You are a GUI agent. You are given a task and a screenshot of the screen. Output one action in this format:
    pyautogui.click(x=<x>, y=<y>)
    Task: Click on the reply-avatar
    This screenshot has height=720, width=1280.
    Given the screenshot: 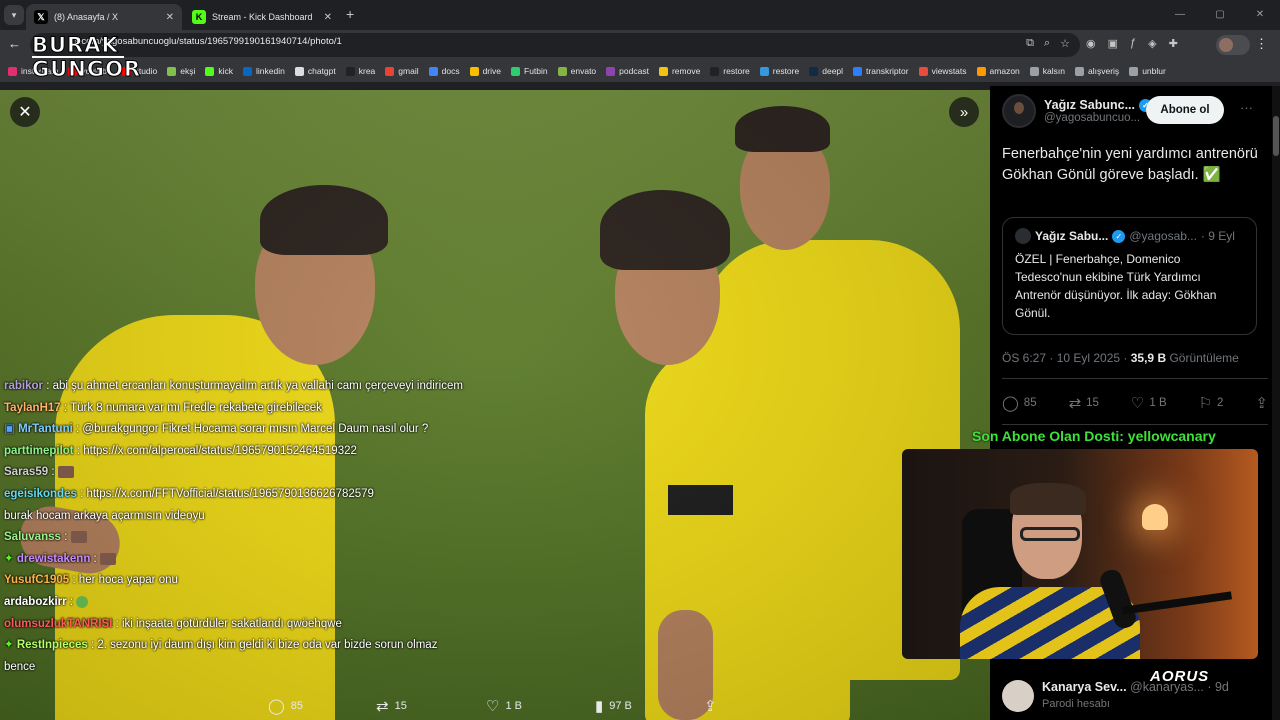 What is the action you would take?
    pyautogui.click(x=1018, y=696)
    